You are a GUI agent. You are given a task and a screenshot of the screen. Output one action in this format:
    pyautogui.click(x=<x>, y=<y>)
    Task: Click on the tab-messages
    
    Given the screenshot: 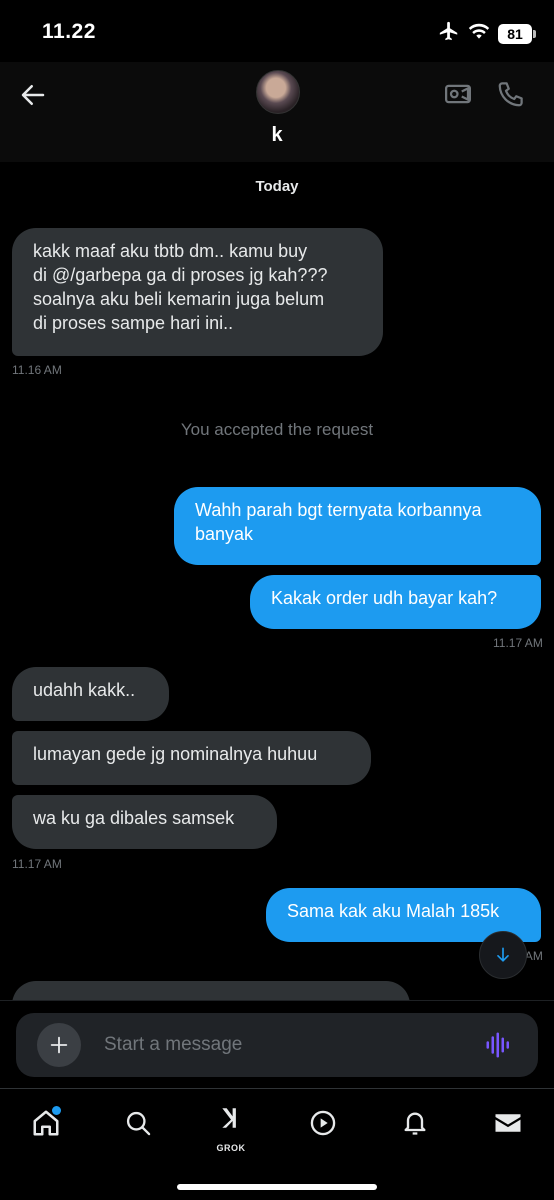 What is the action you would take?
    pyautogui.click(x=508, y=1123)
    